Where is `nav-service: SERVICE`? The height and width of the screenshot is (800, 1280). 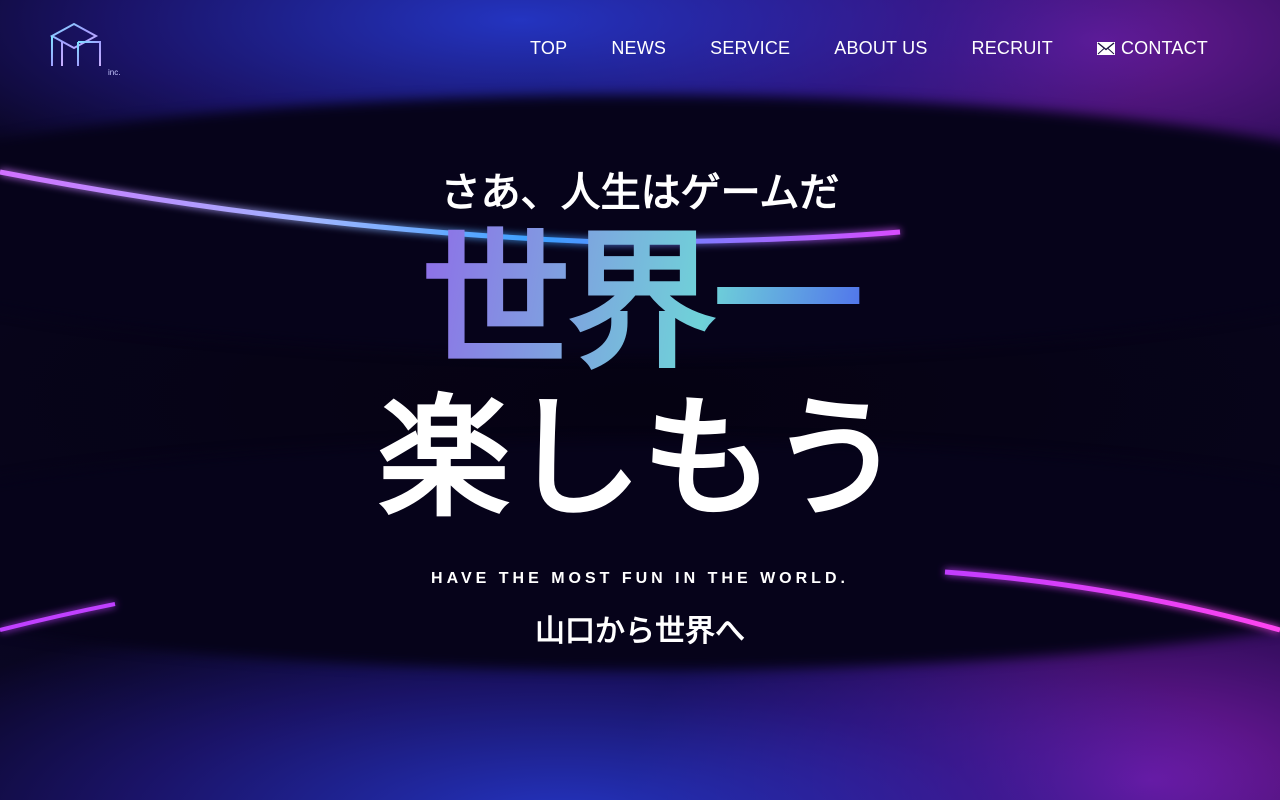 nav-service: SERVICE is located at coordinates (750, 48).